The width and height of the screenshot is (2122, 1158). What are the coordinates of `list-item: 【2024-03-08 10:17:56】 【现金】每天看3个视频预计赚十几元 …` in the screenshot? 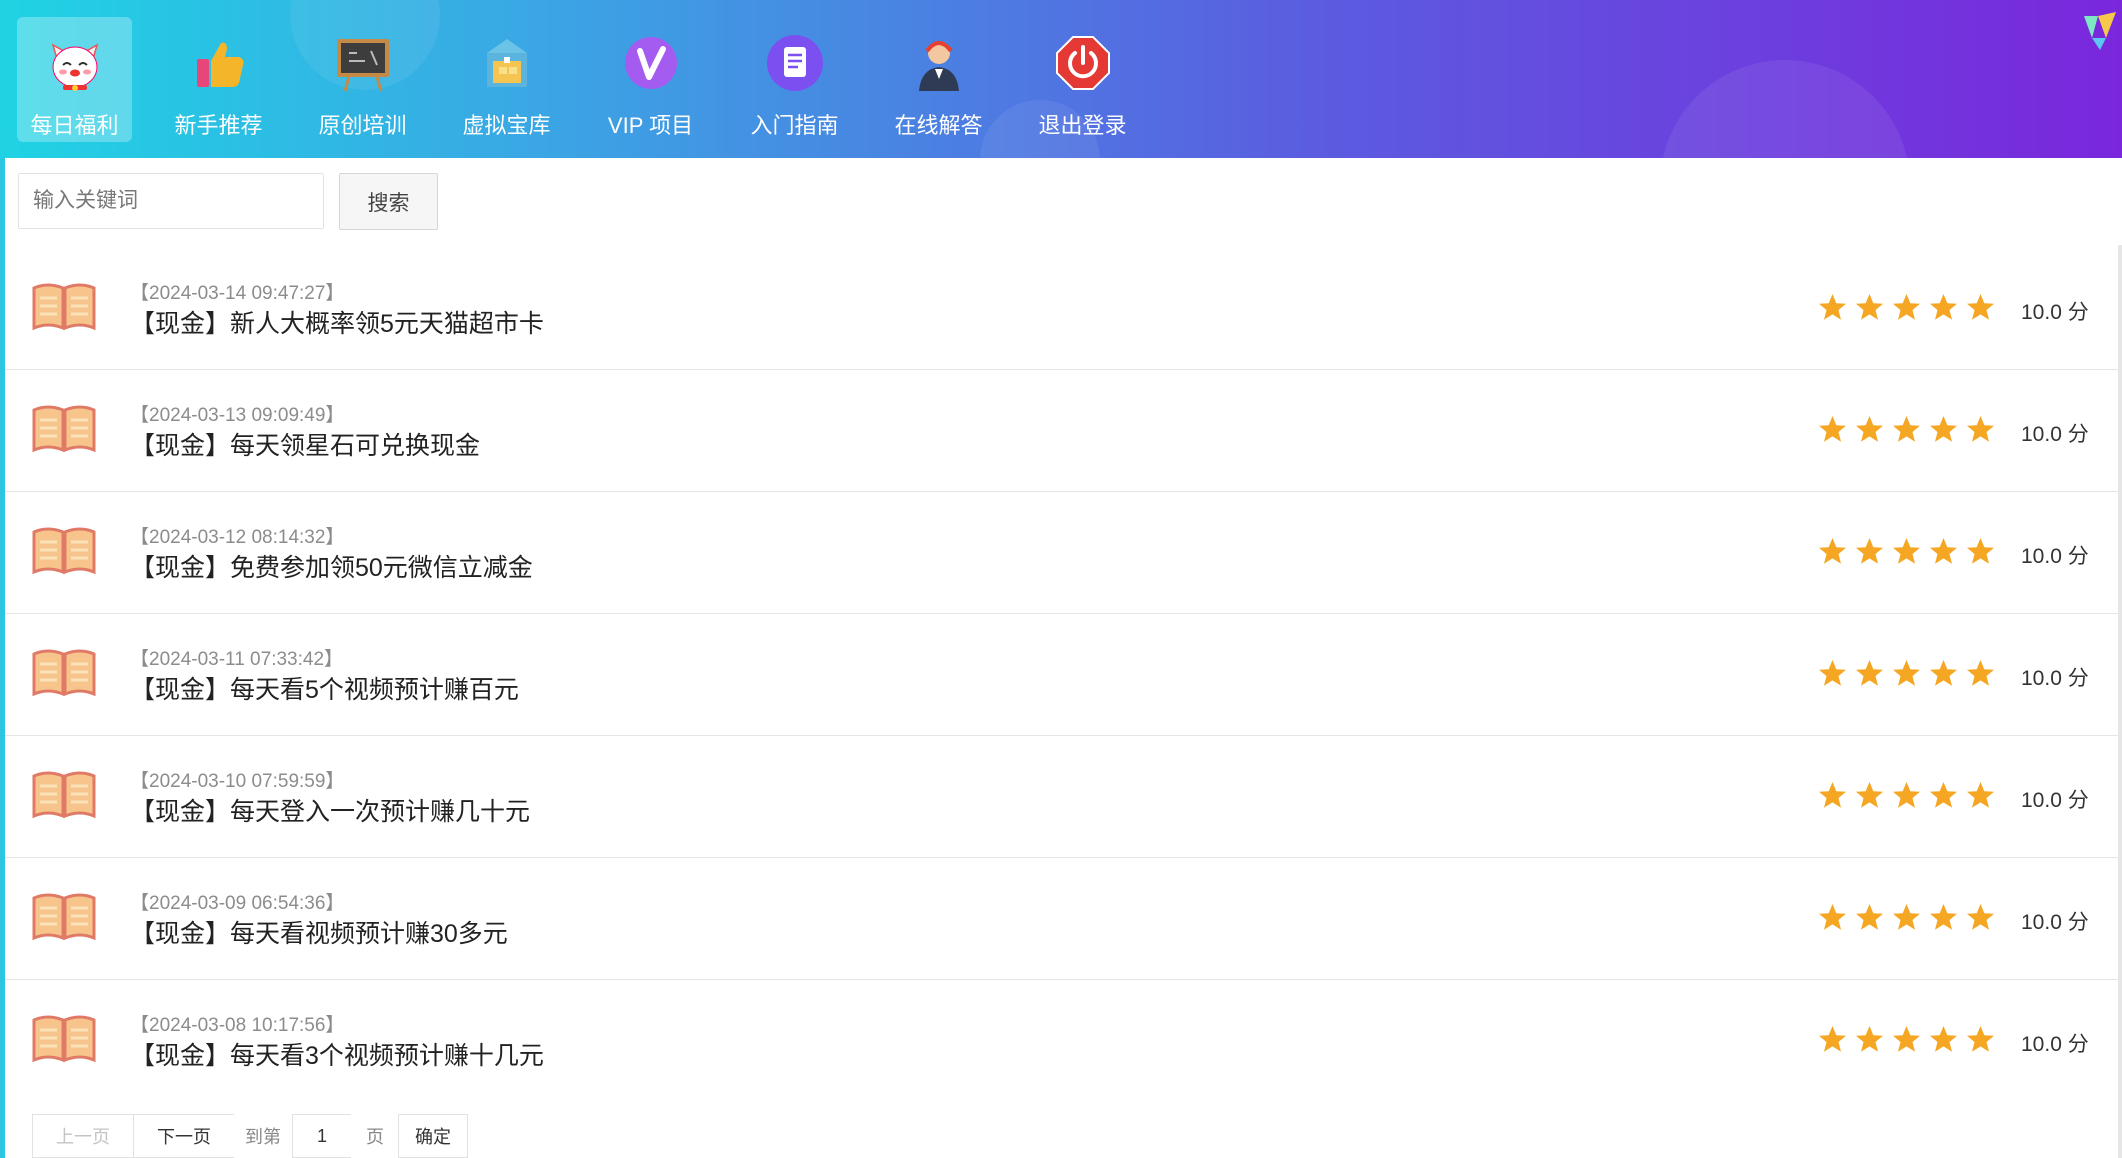 It's located at (1061, 1040).